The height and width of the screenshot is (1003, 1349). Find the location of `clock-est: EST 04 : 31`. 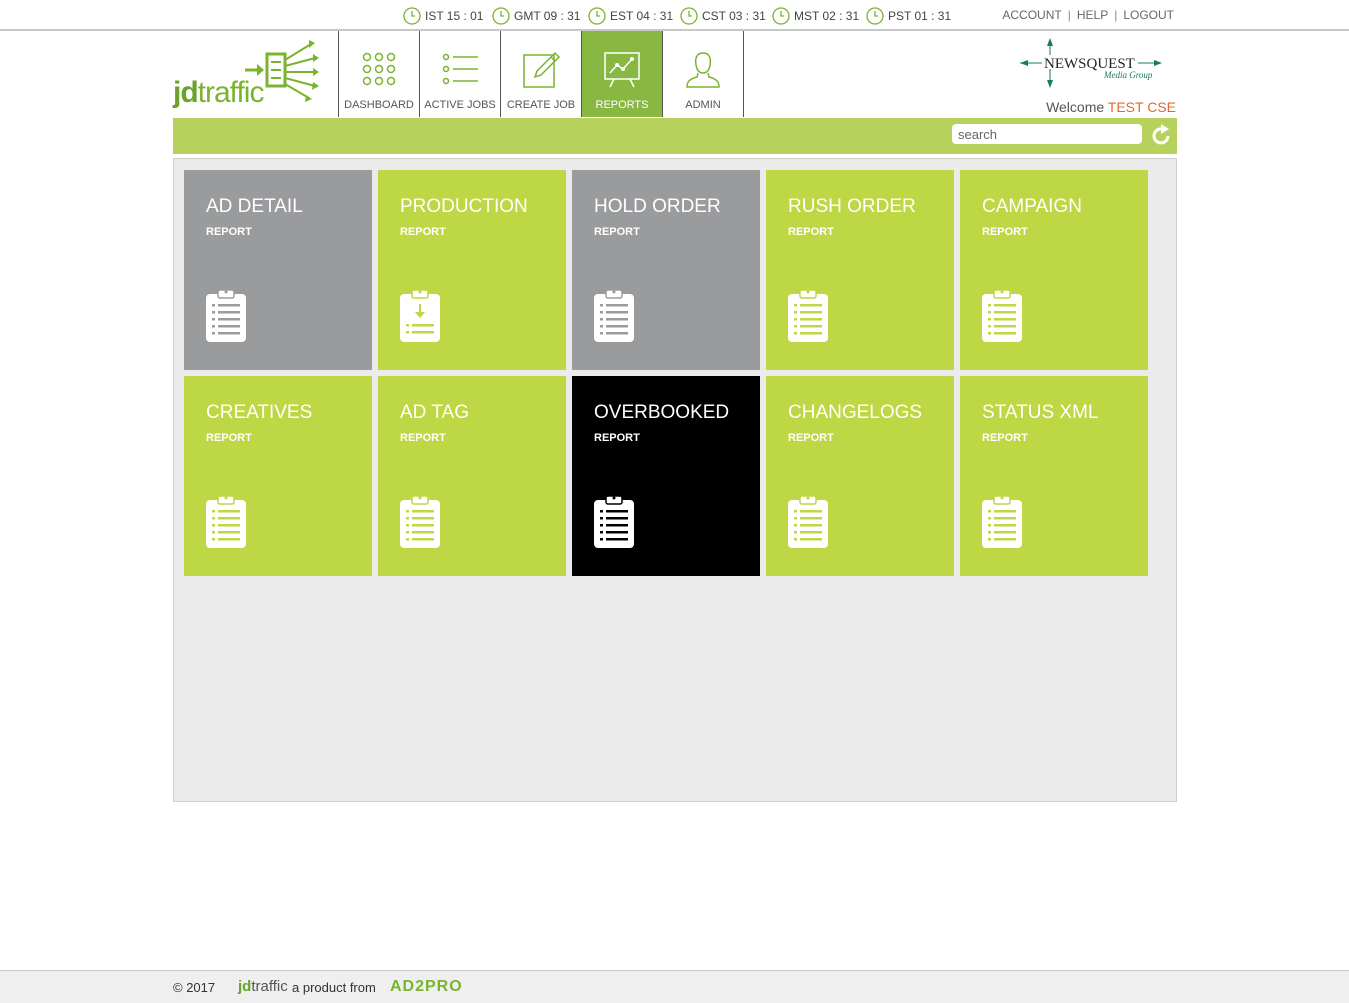

clock-est: EST 04 : 31 is located at coordinates (630, 16).